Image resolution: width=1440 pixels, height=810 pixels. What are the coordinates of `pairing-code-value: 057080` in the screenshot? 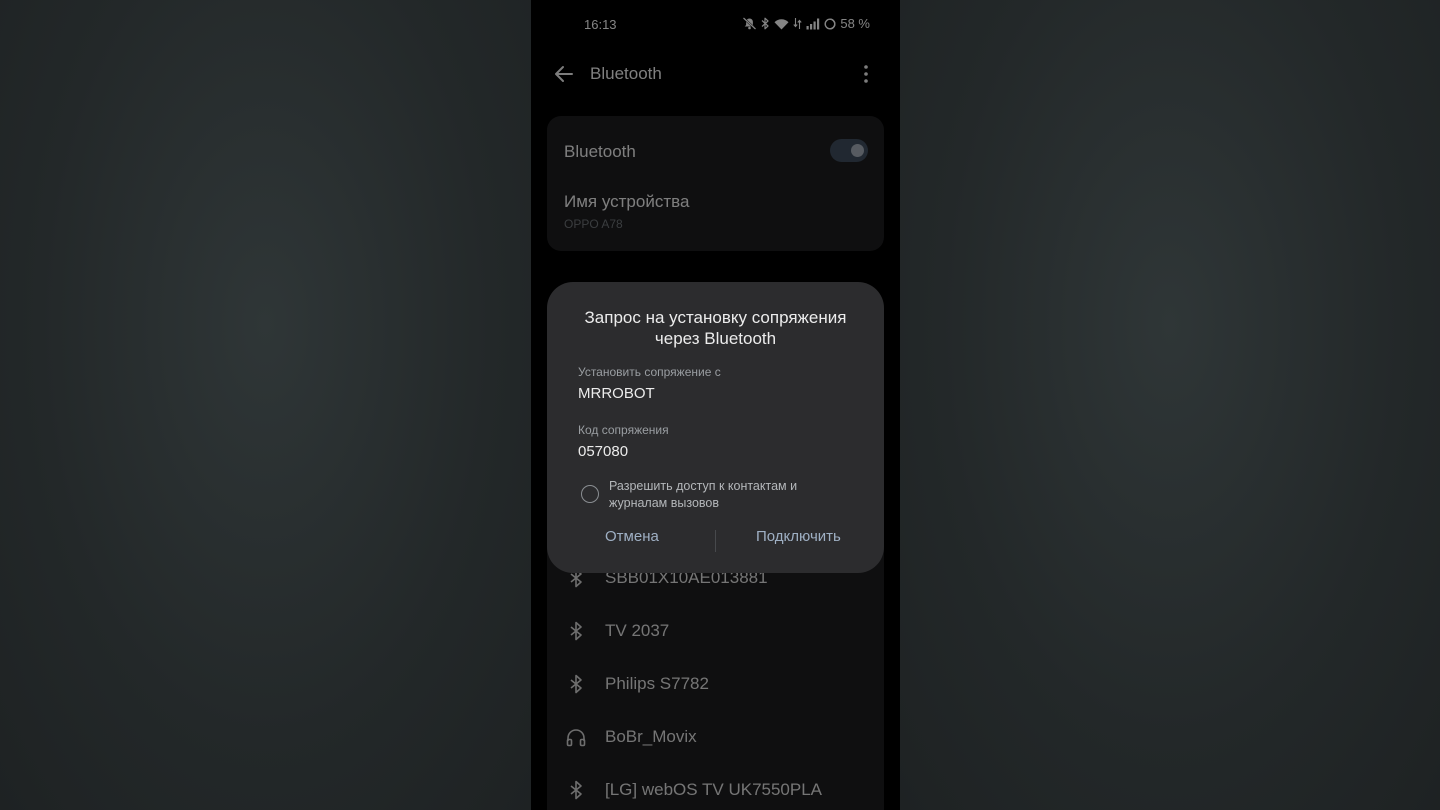 It's located at (603, 451).